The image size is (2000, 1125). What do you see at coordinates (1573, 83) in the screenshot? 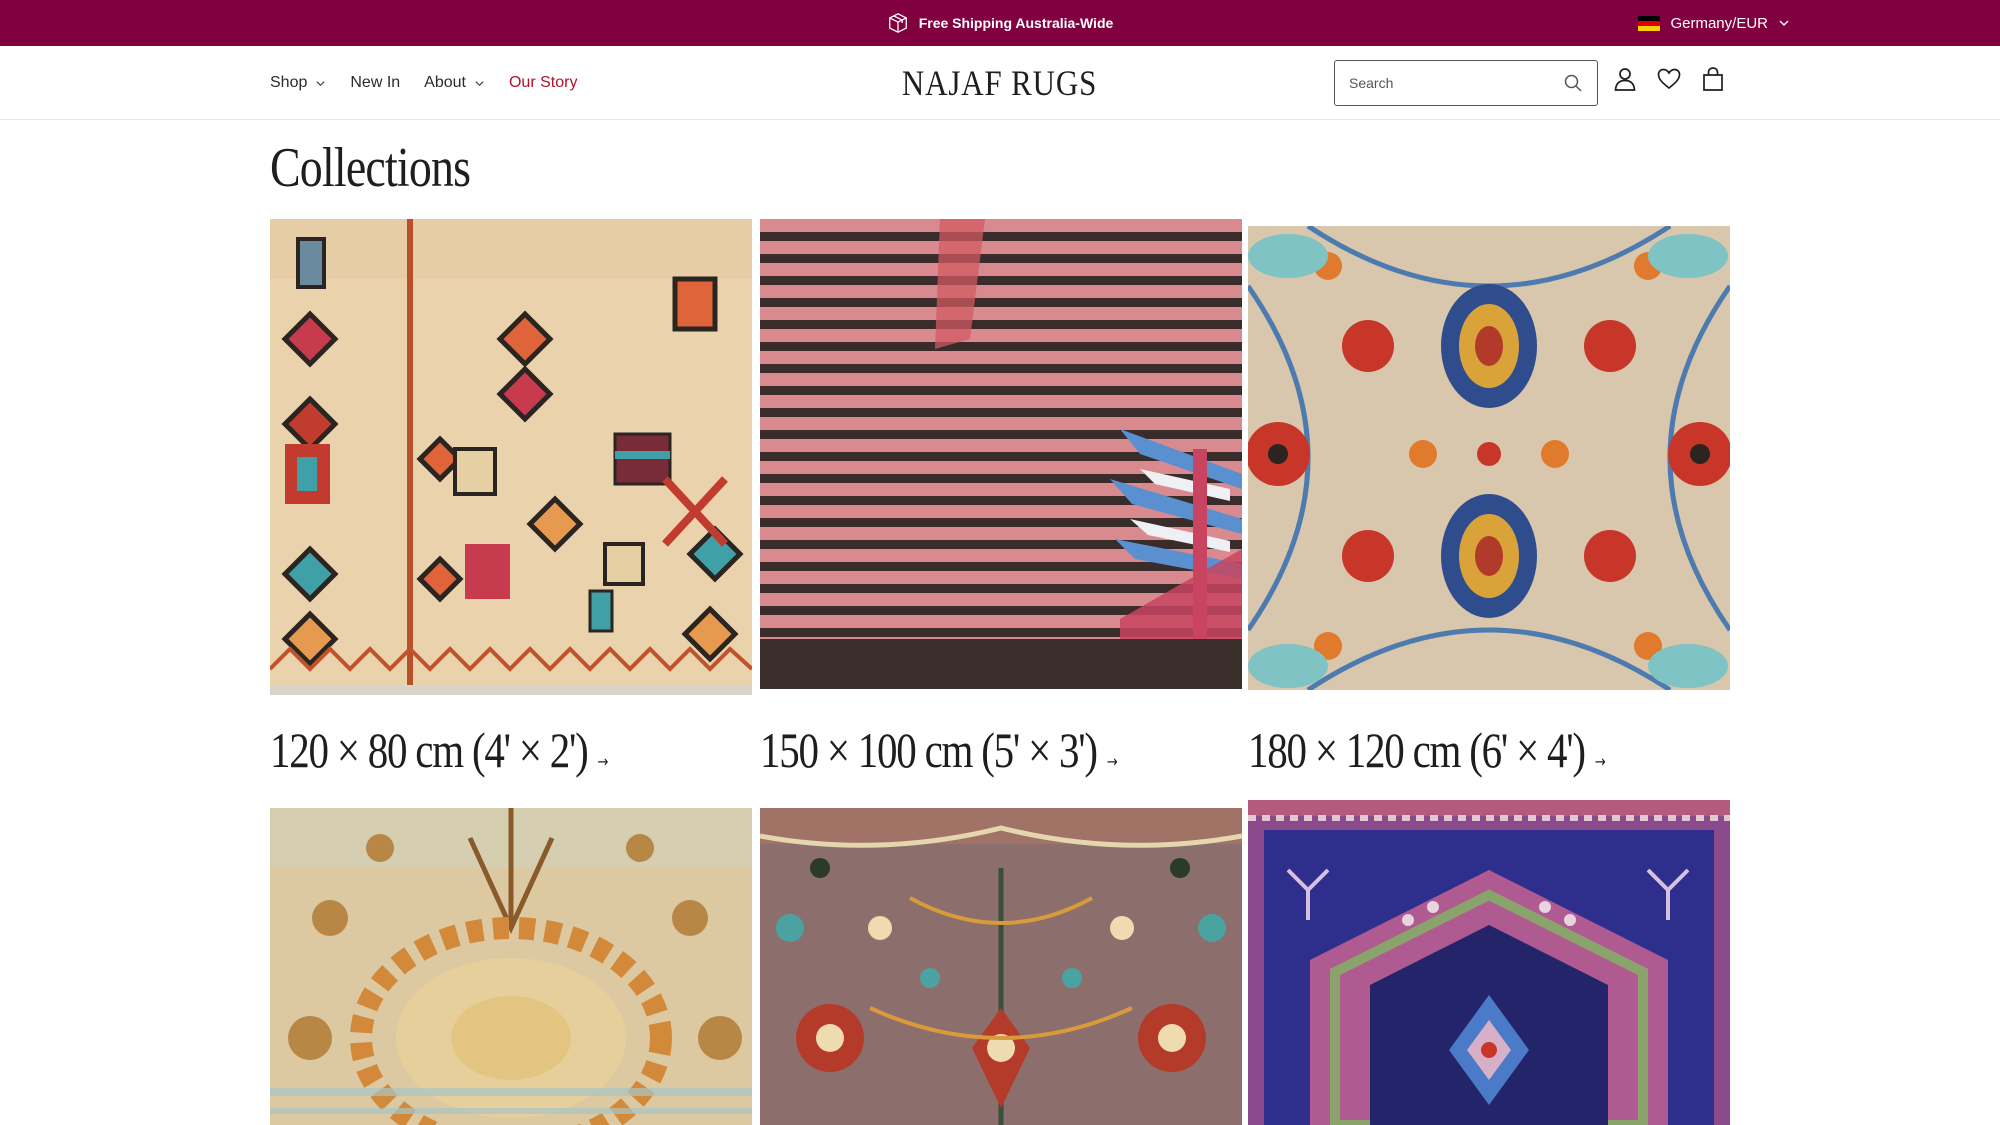
I see `search-icon` at bounding box center [1573, 83].